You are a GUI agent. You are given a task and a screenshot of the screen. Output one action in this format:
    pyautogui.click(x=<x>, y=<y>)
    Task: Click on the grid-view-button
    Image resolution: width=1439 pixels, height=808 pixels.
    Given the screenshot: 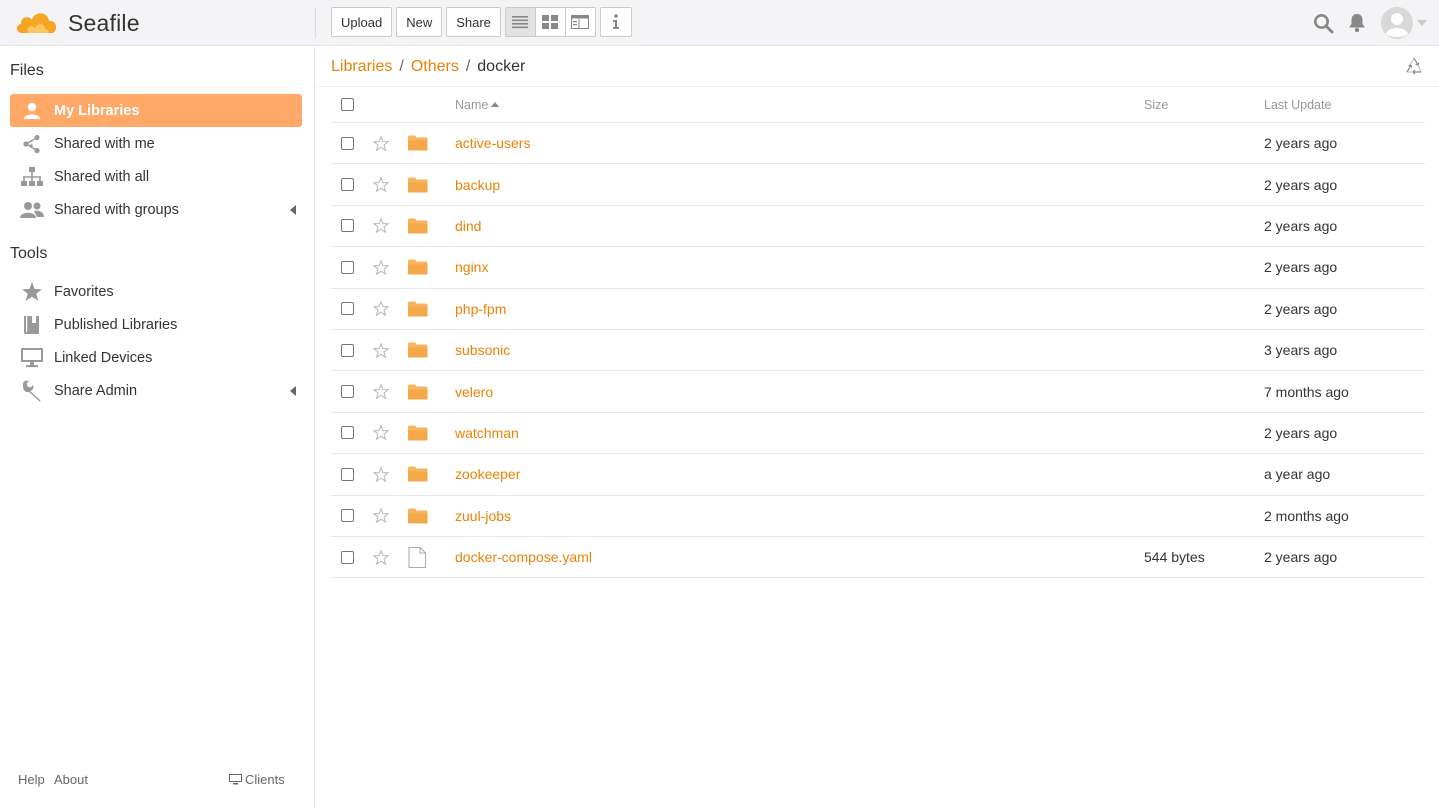 What is the action you would take?
    pyautogui.click(x=550, y=22)
    